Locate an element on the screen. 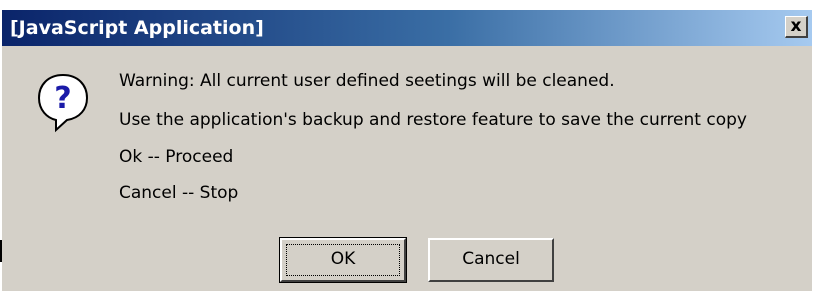 This screenshot has height=291, width=814. message-line-ok: Ok -- Proceed is located at coordinates (176, 157).